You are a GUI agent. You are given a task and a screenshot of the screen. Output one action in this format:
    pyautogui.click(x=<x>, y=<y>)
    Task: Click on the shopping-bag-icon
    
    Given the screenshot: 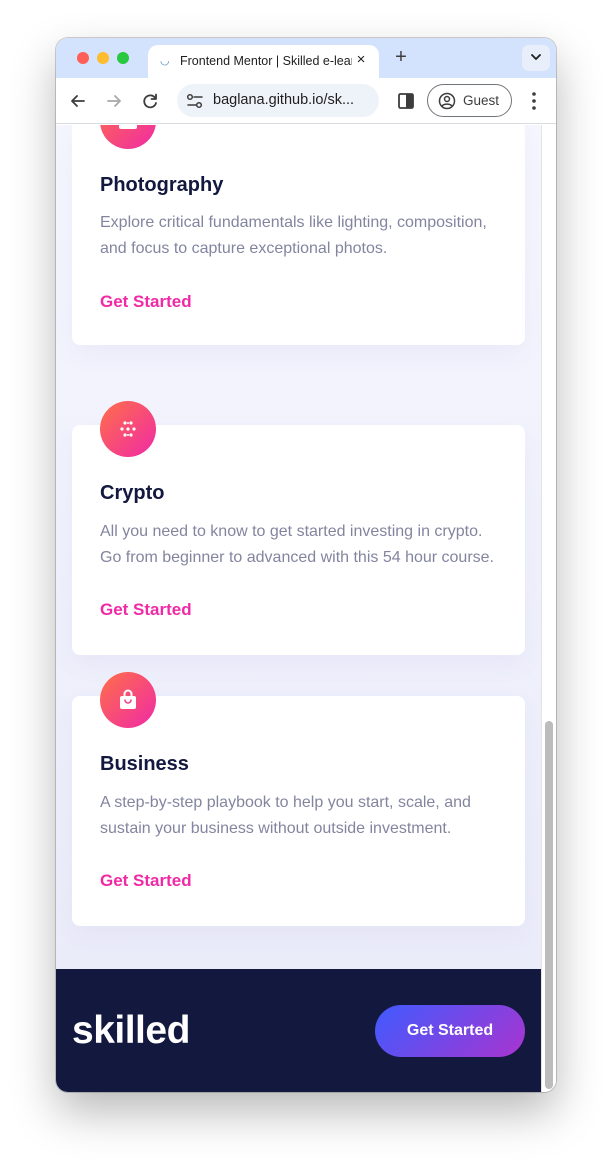 What is the action you would take?
    pyautogui.click(x=128, y=699)
    